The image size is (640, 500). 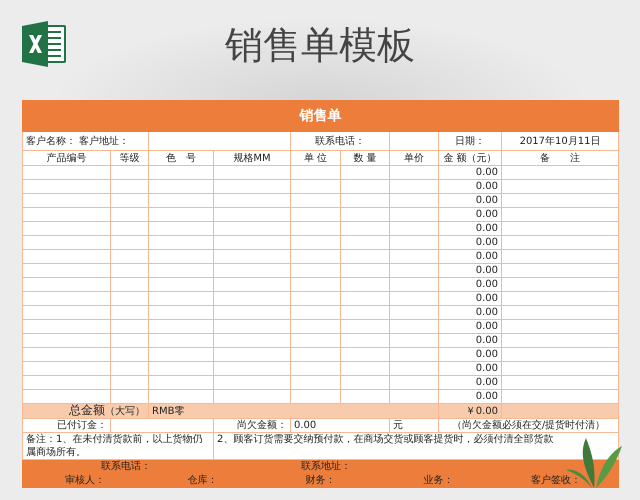 What do you see at coordinates (398, 425) in the screenshot?
I see `currency-unit: 元` at bounding box center [398, 425].